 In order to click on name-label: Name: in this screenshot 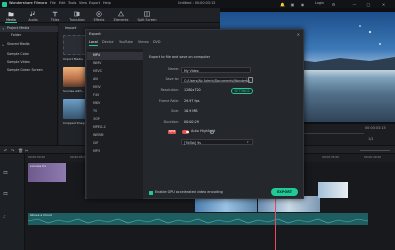, I will do `click(173, 69)`.